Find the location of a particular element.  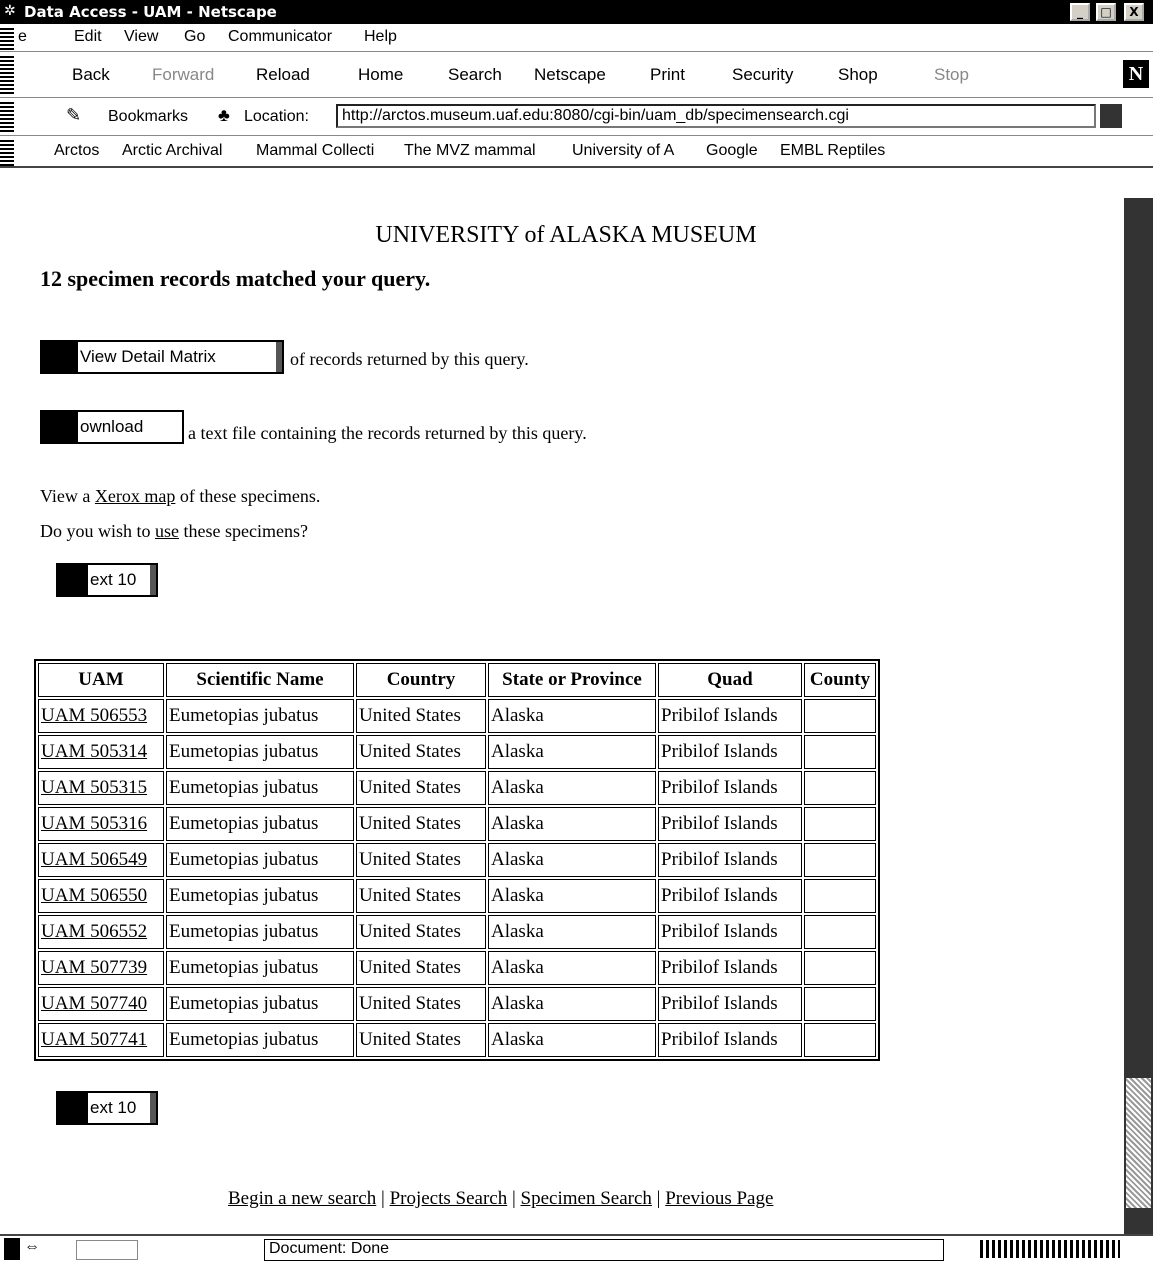

bookmark-google: Google is located at coordinates (732, 151).